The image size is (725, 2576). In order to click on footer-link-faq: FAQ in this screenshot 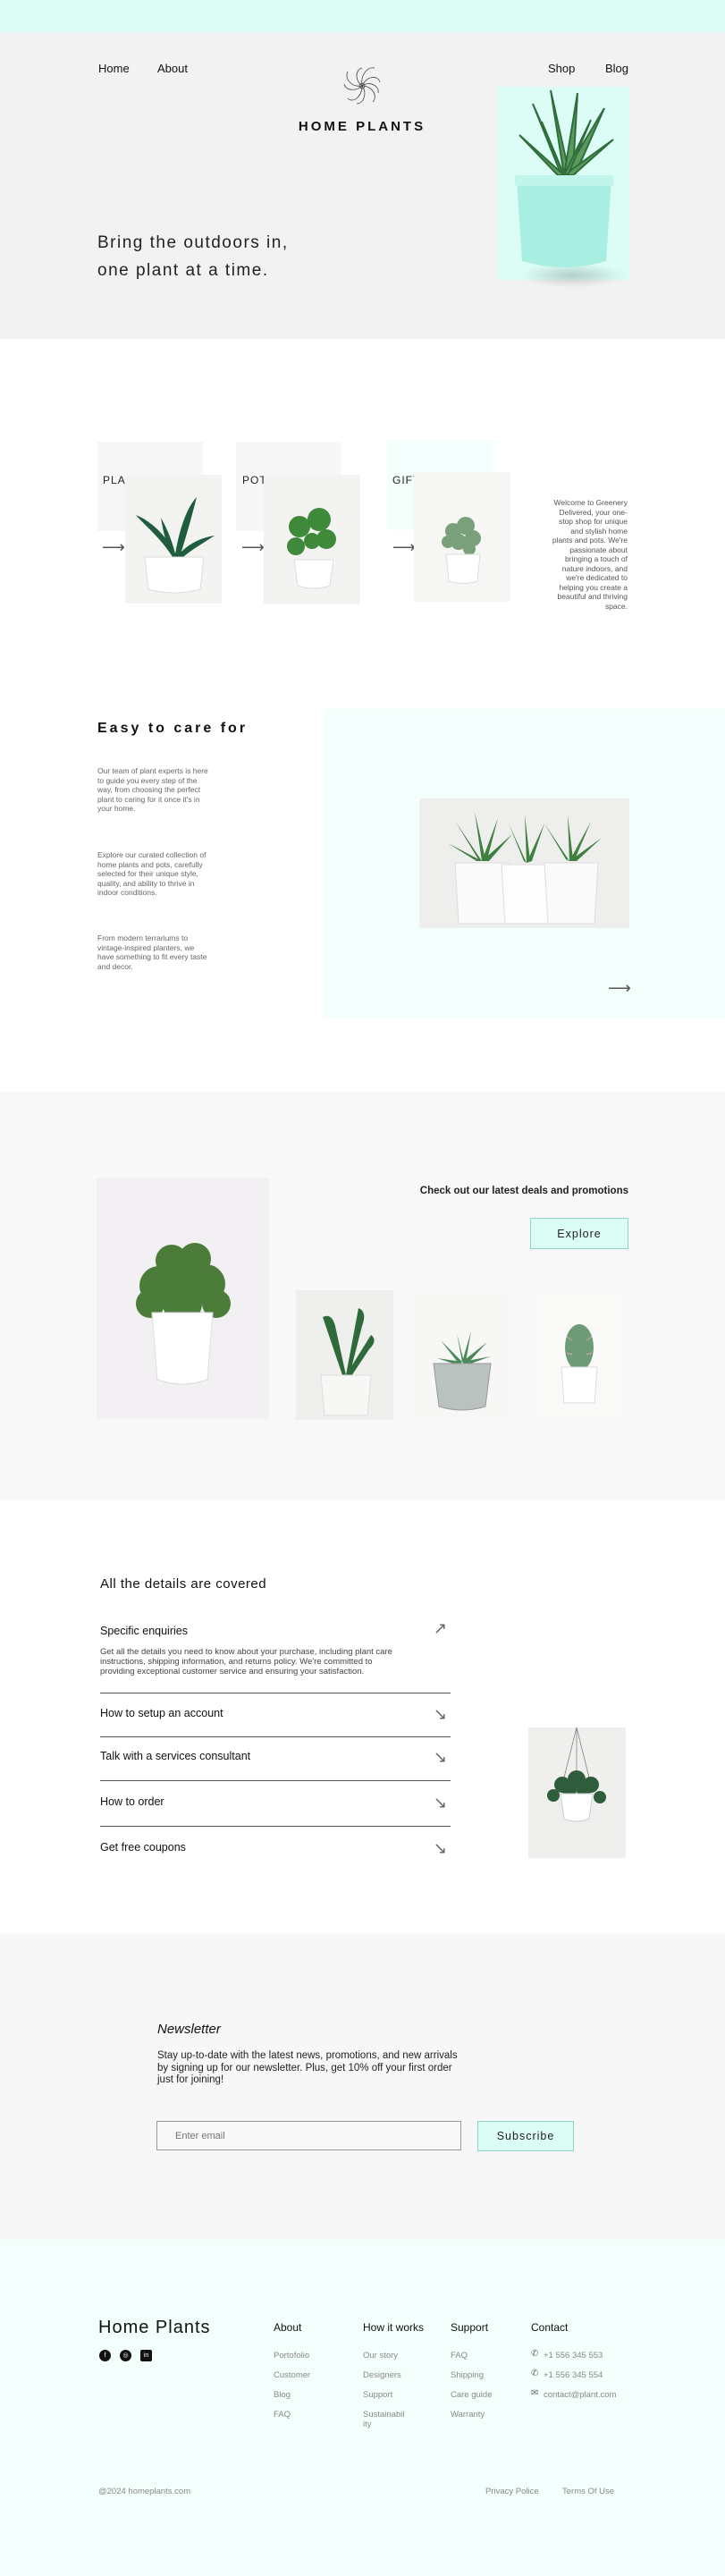, I will do `click(282, 2415)`.